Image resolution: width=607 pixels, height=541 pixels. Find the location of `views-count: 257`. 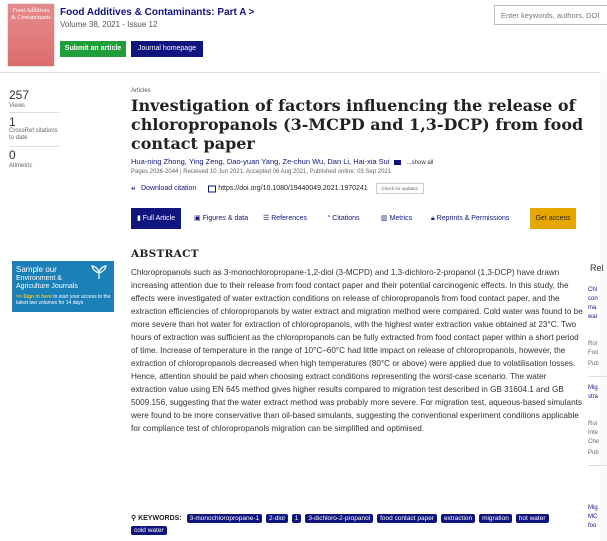

views-count: 257 is located at coordinates (19, 95).